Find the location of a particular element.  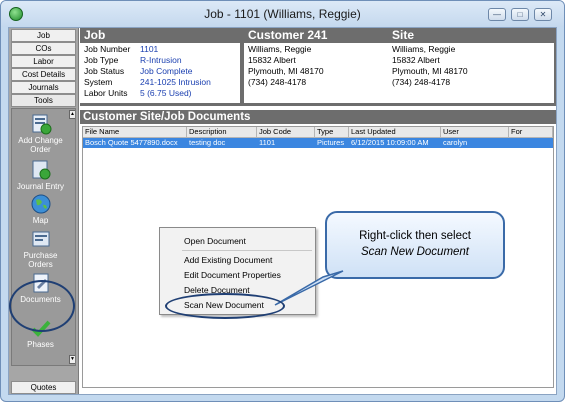

documents-heading: Customer Site/Job Documents is located at coordinates (318, 117).